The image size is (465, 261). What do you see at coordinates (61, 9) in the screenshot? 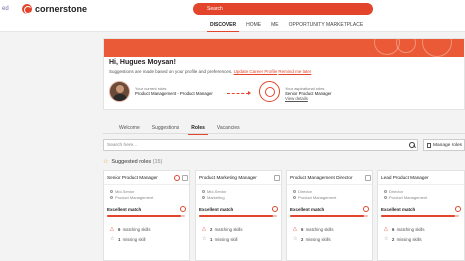
I see `cornerstone-logo-text: cornerstone` at bounding box center [61, 9].